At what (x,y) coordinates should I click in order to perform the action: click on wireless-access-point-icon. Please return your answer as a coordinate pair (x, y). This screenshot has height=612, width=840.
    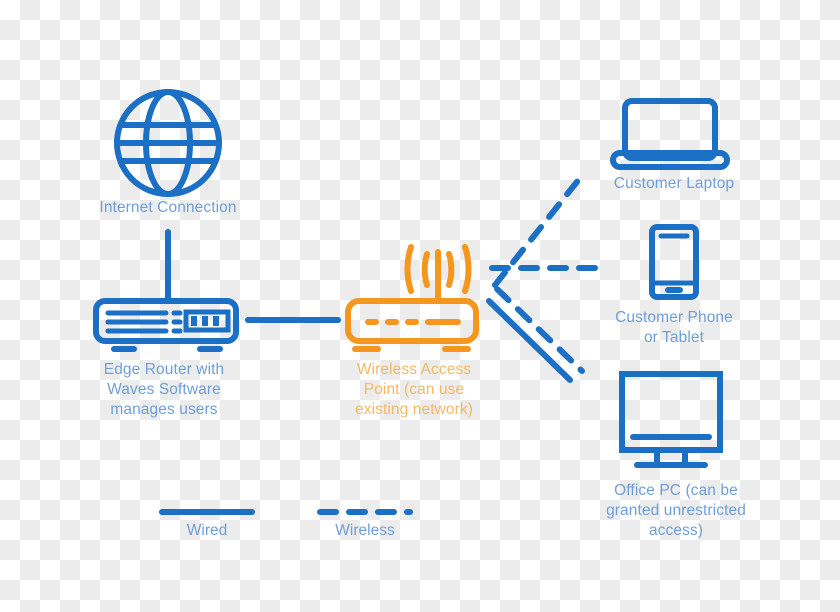
    Looking at the image, I should click on (412, 298).